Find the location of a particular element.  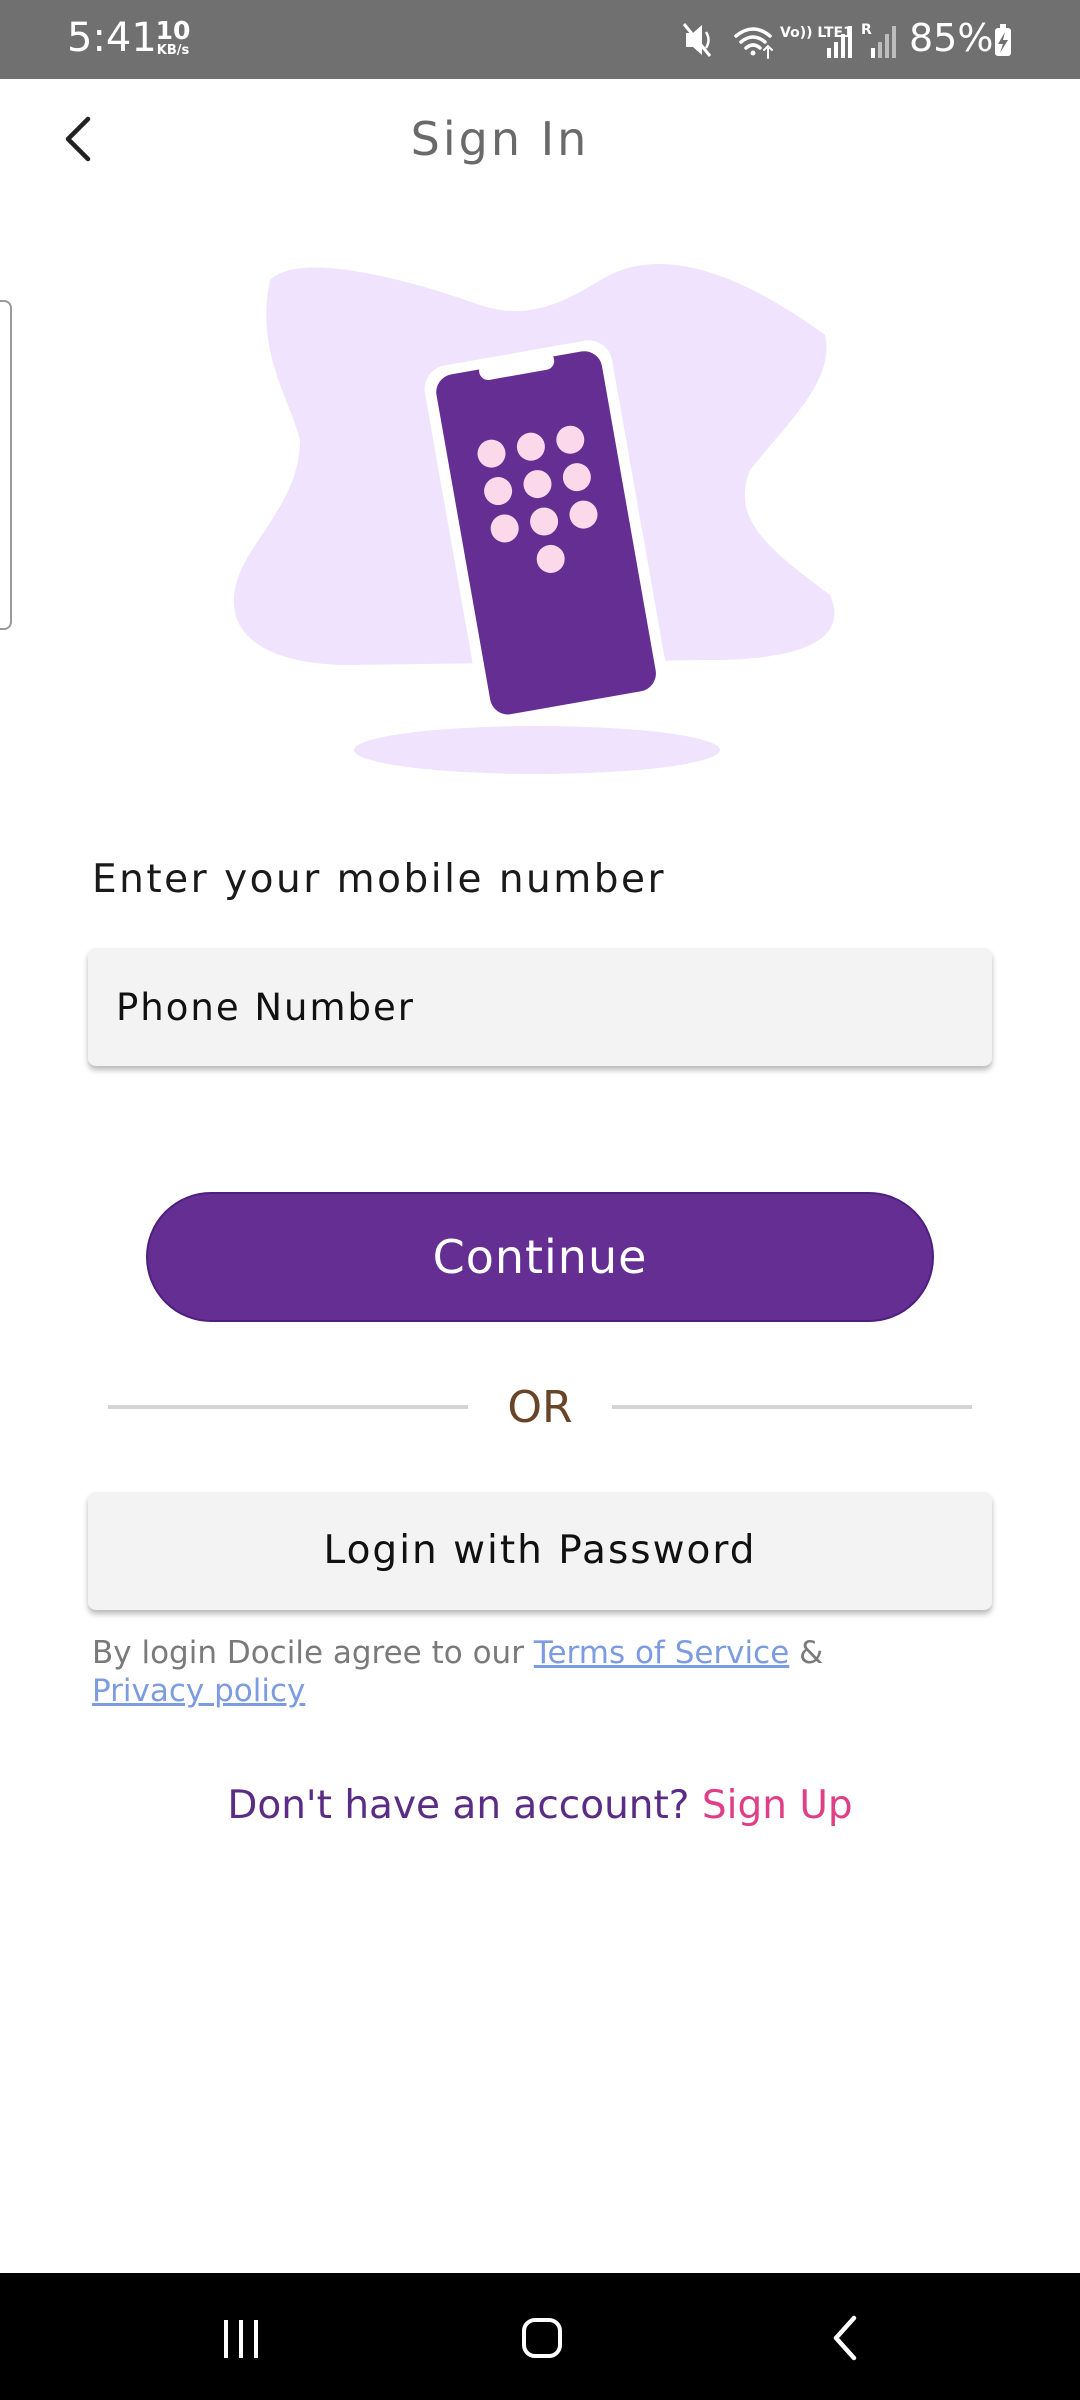

terms-joiner: & is located at coordinates (811, 1653).